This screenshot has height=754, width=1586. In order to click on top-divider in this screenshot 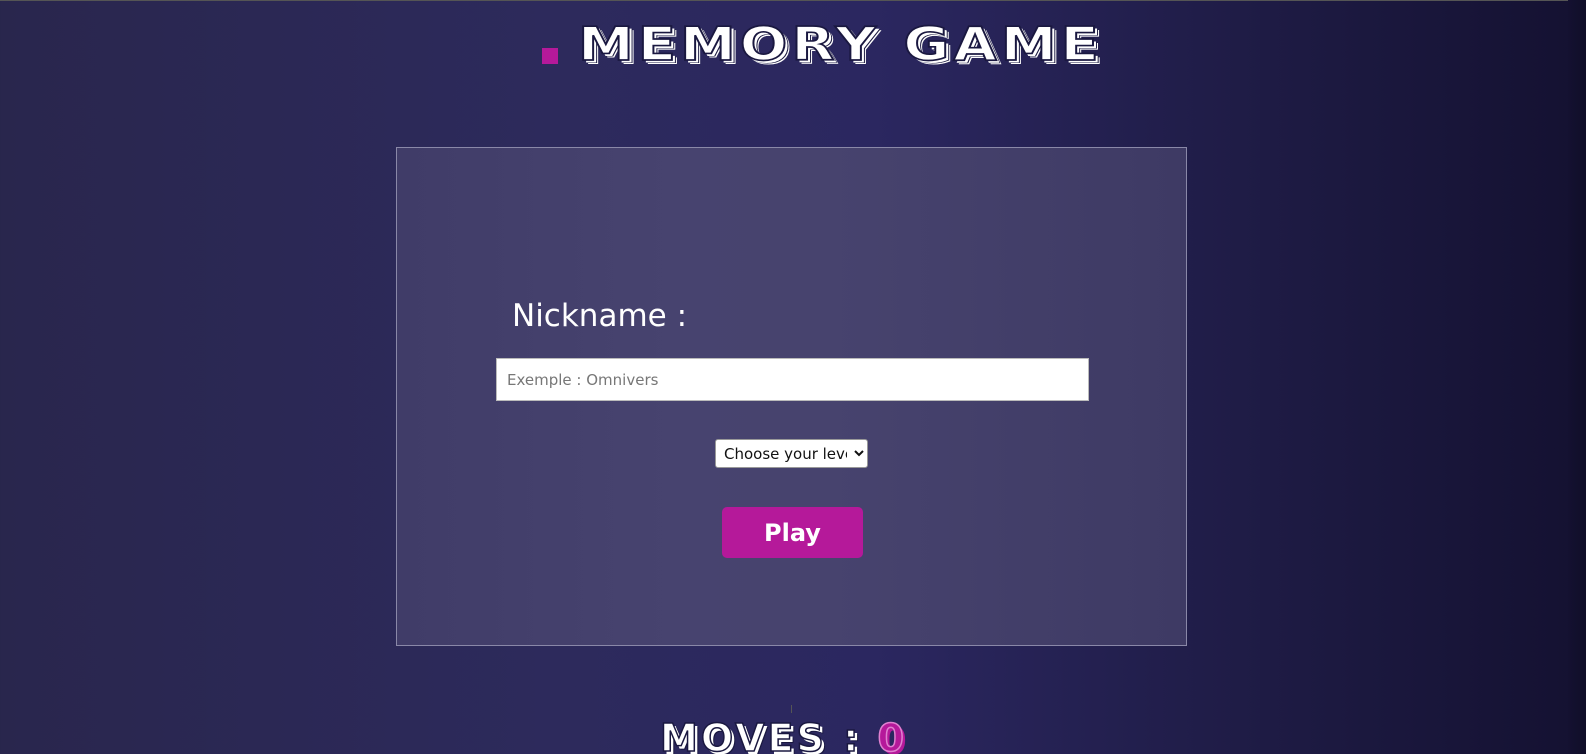, I will do `click(793, 0)`.